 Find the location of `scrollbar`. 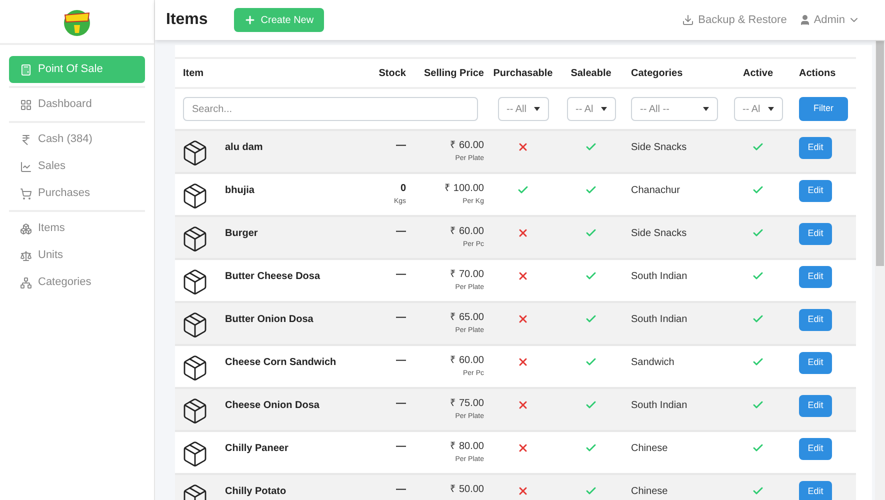

scrollbar is located at coordinates (880, 270).